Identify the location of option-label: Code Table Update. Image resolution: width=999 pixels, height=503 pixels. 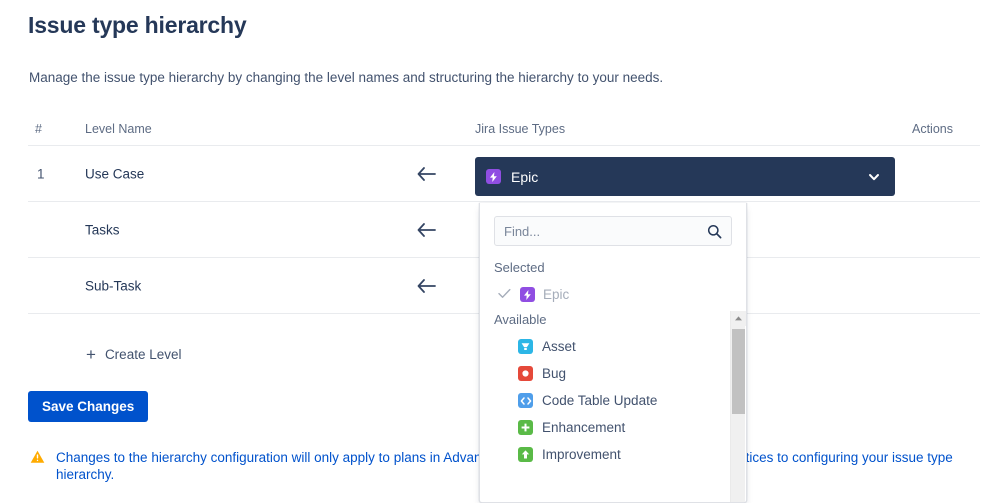
(600, 400).